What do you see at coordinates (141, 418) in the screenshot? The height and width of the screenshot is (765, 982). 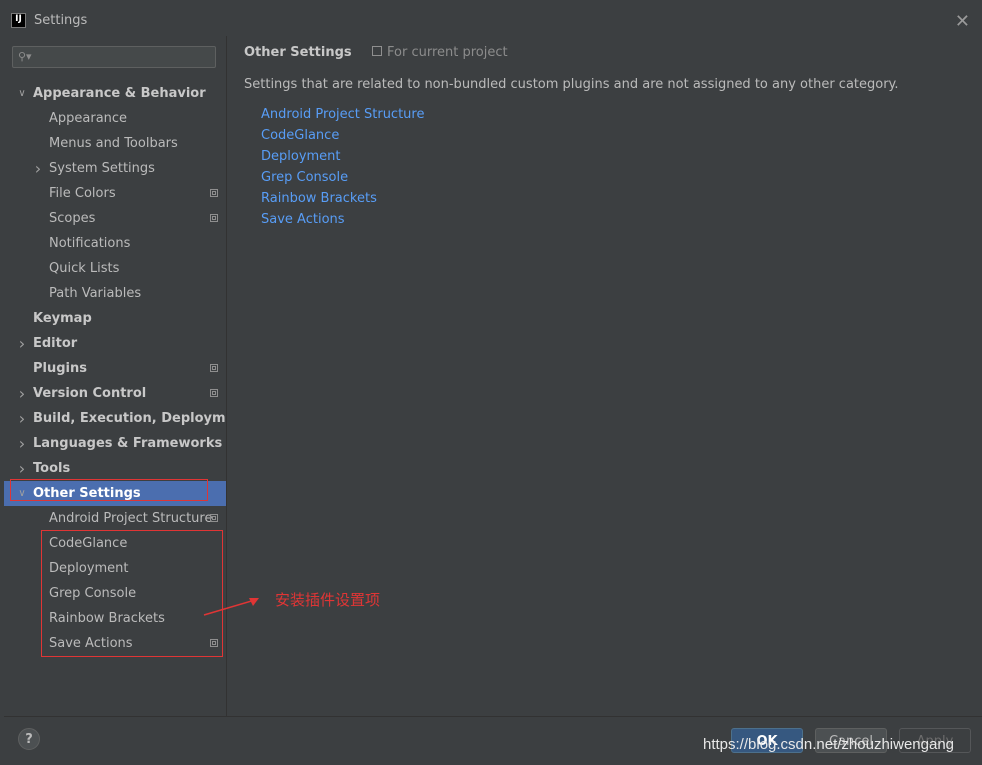 I see `tree-item-label: Build, Execution, Deployment` at bounding box center [141, 418].